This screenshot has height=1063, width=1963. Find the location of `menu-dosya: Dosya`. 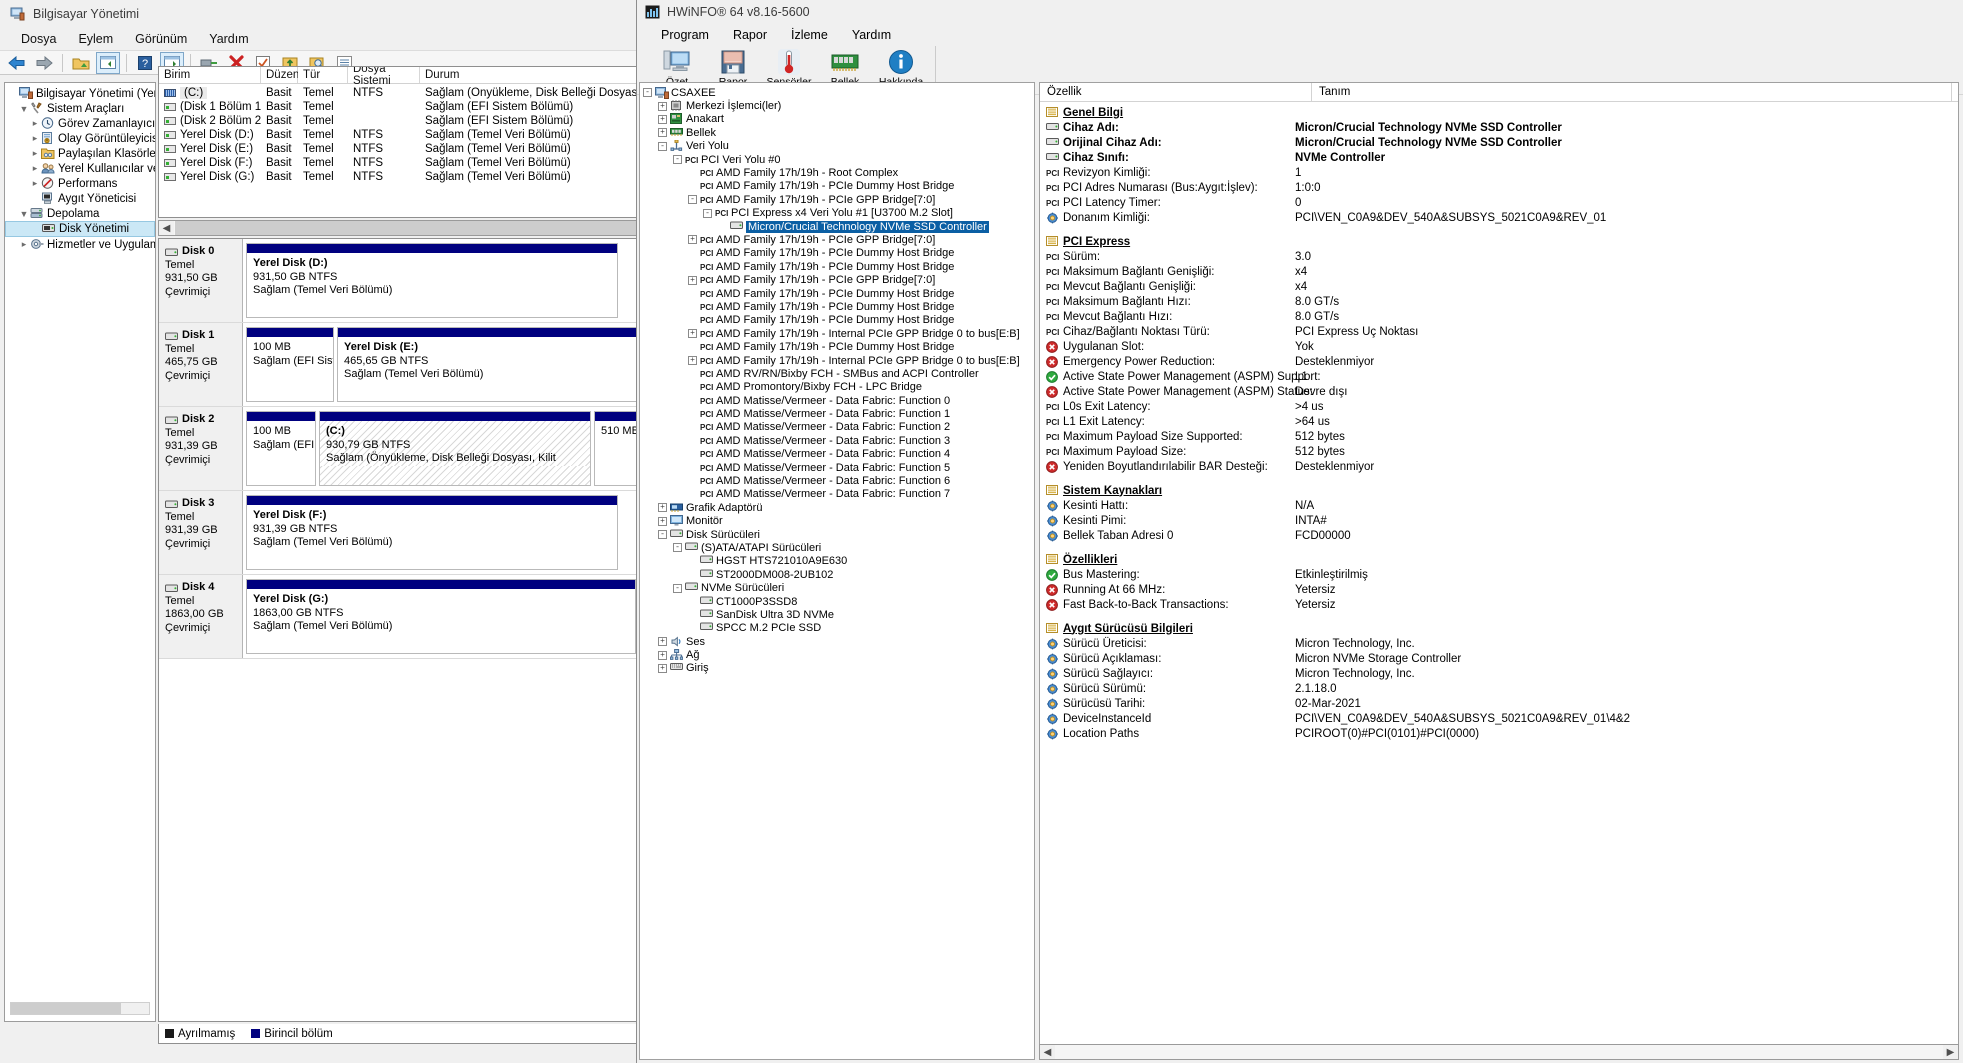

menu-dosya: Dosya is located at coordinates (38, 39).